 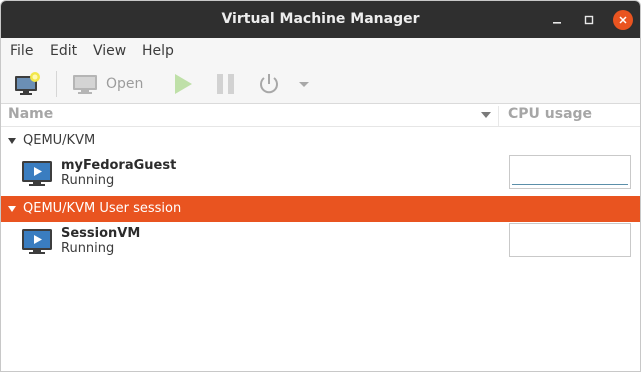 I want to click on minimize-icon, so click(x=557, y=23).